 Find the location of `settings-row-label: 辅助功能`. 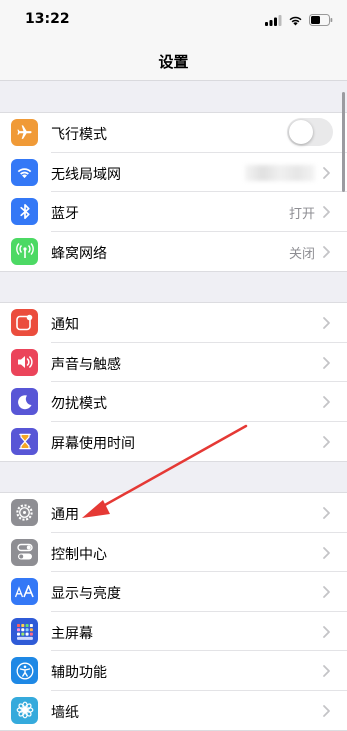

settings-row-label: 辅助功能 is located at coordinates (79, 673).